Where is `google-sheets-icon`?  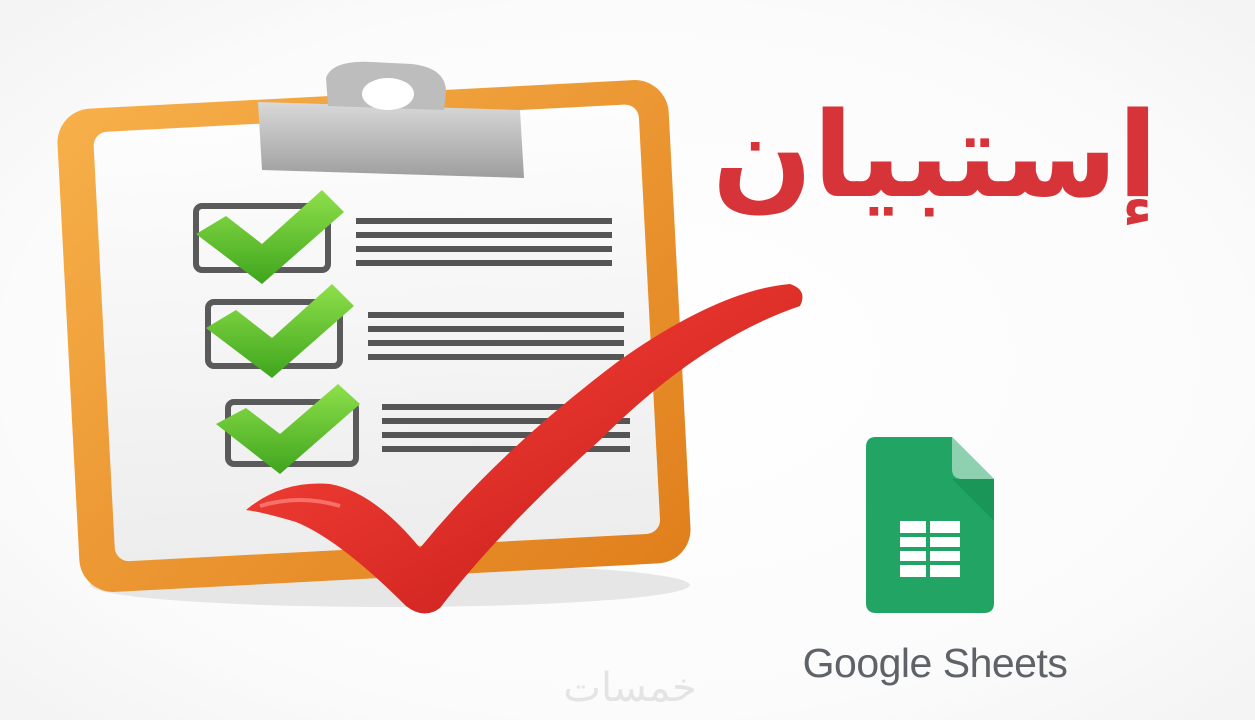
google-sheets-icon is located at coordinates (930, 525).